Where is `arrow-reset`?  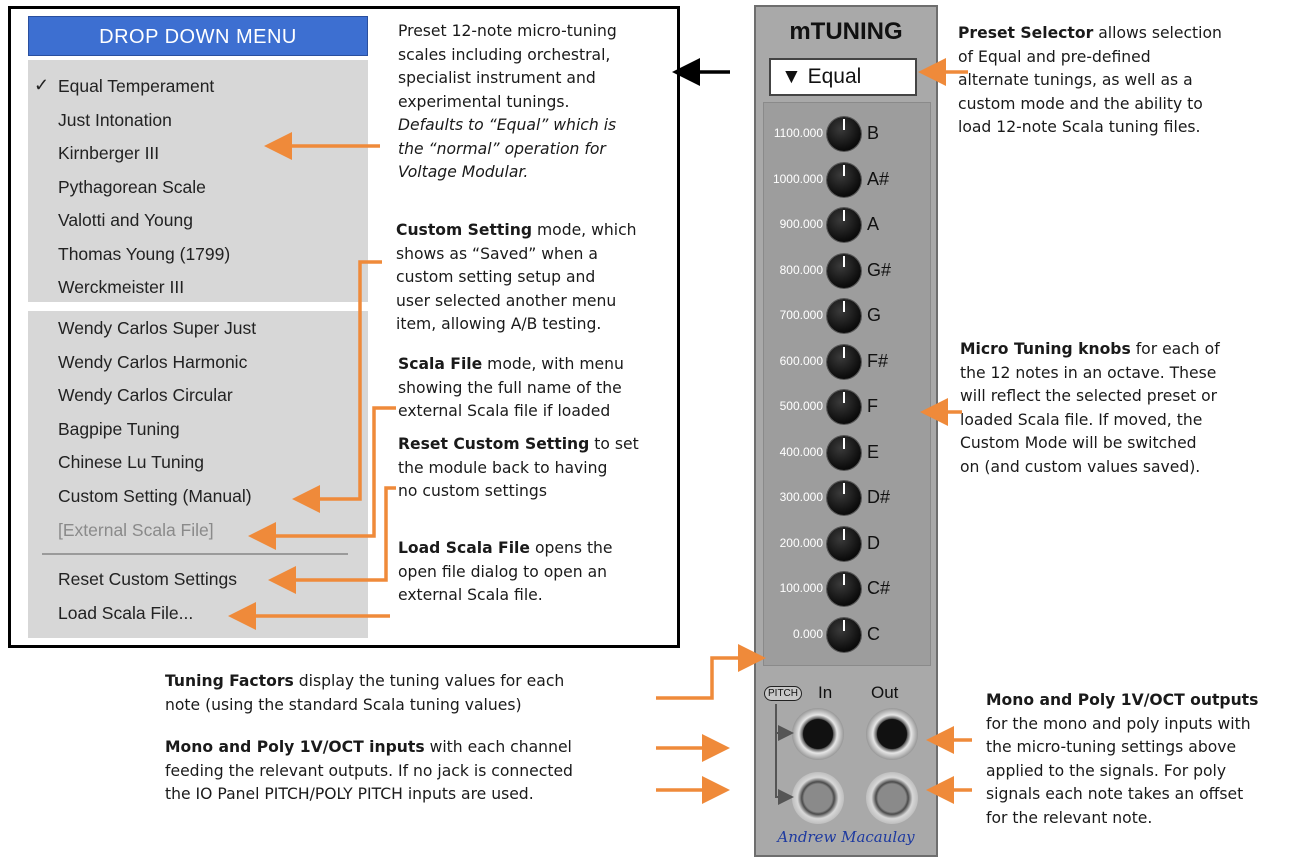 arrow-reset is located at coordinates (332, 540).